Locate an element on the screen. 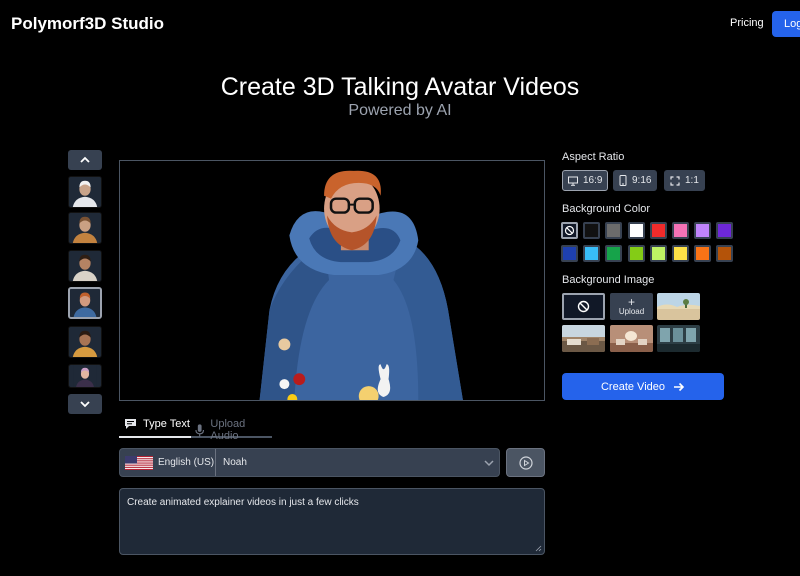 This screenshot has width=800, height=576. tab-upload-audio: Upload Audio is located at coordinates (233, 430).